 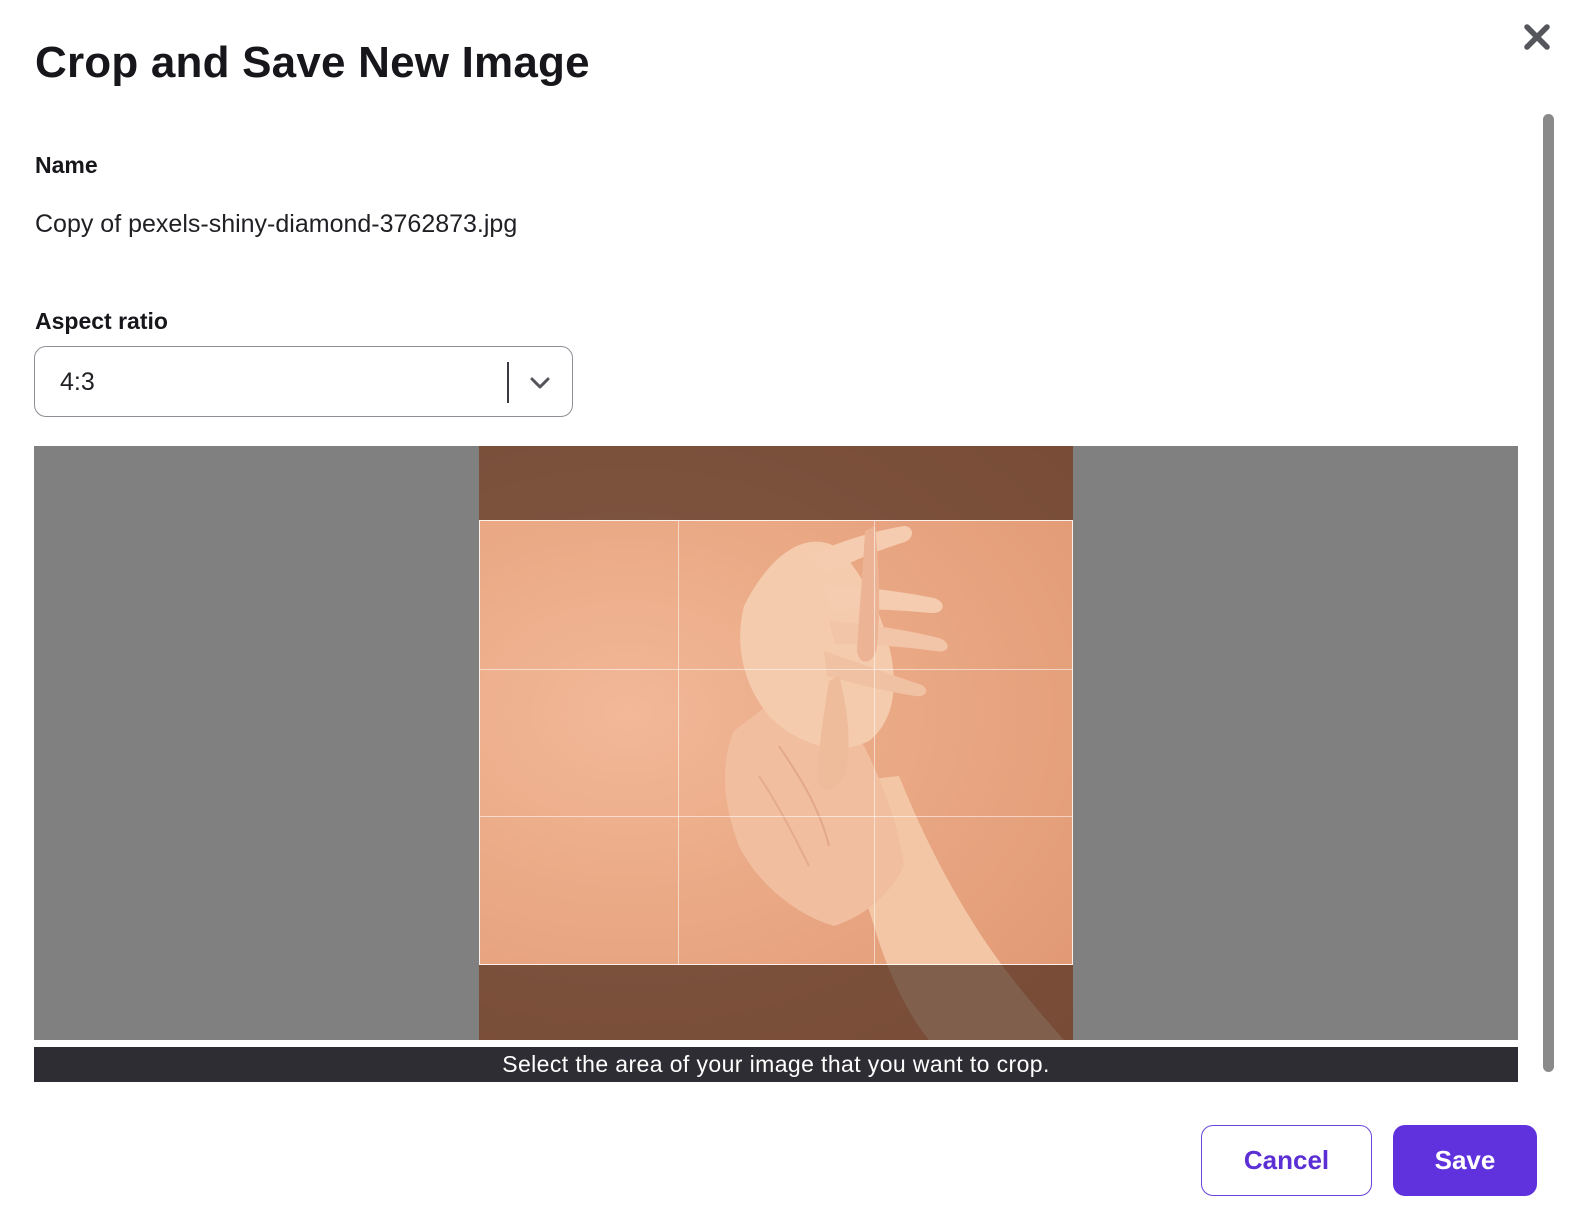 I want to click on crop-mask-top, so click(x=776, y=483).